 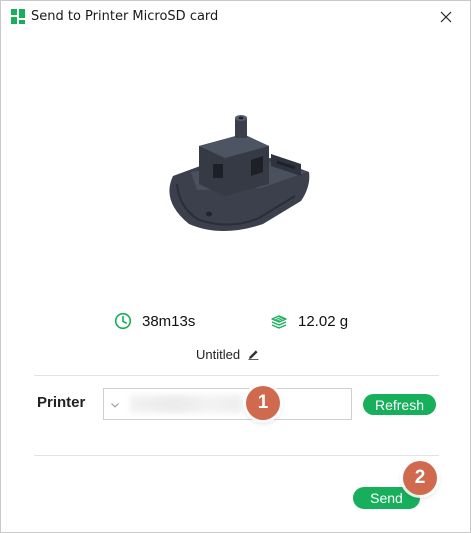 What do you see at coordinates (263, 403) in the screenshot?
I see `annotation-marker-1: 1` at bounding box center [263, 403].